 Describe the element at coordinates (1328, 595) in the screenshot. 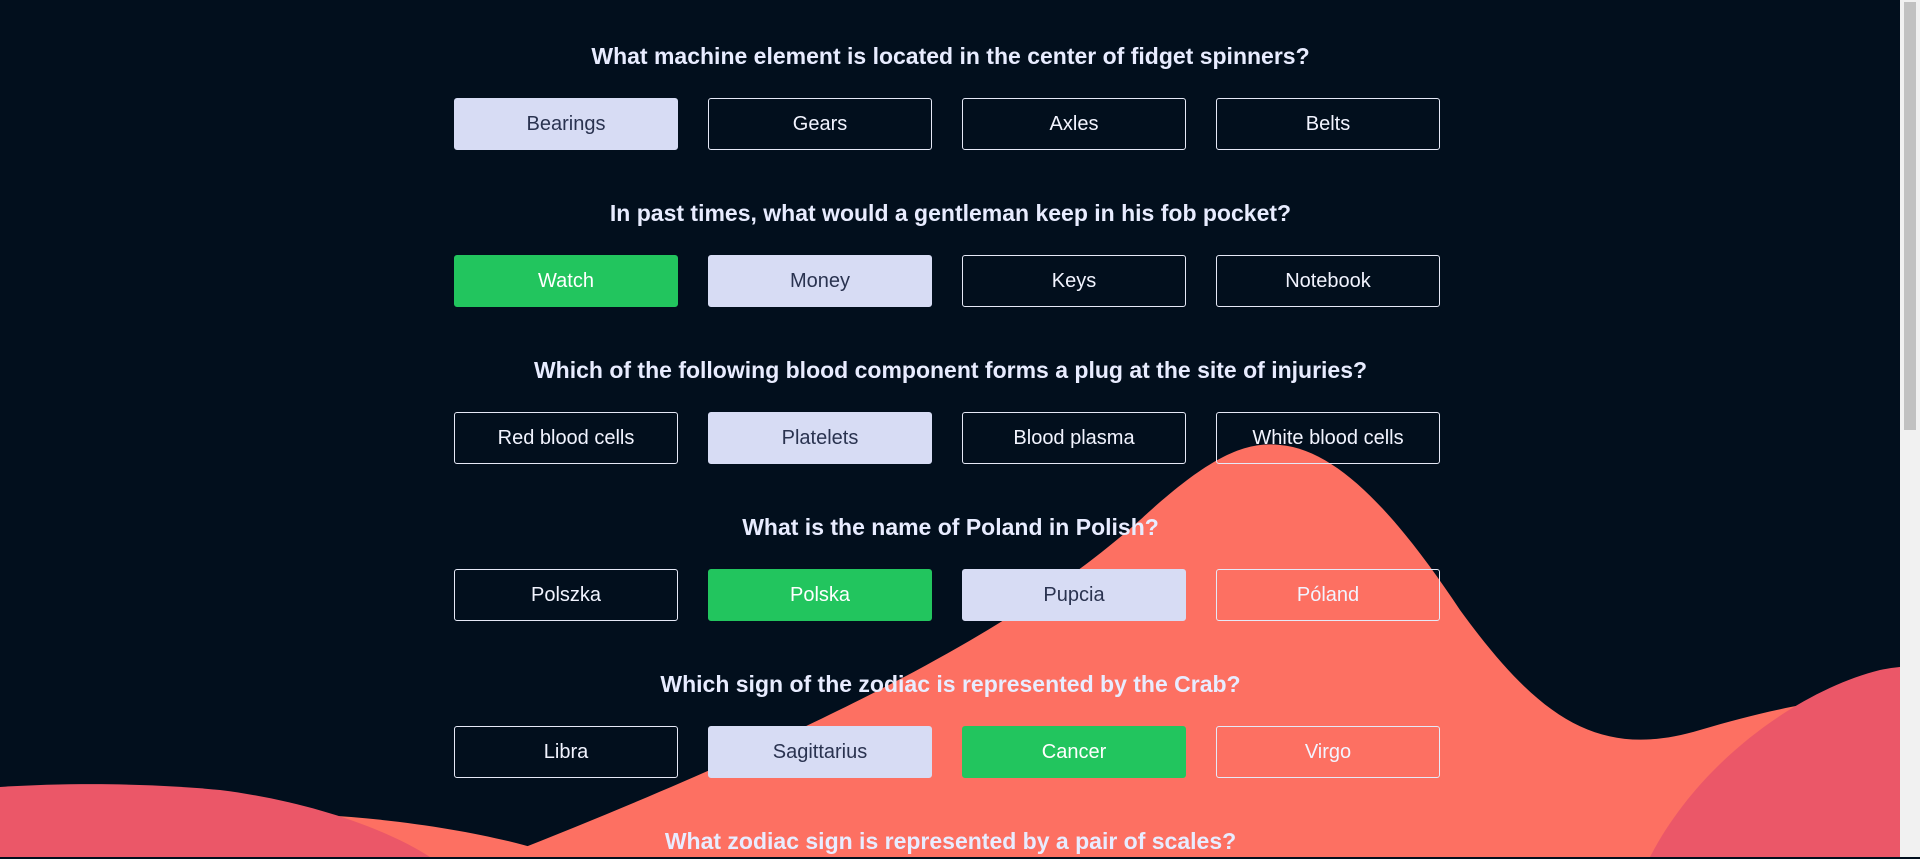

I see `answer-button: Póland` at that location.